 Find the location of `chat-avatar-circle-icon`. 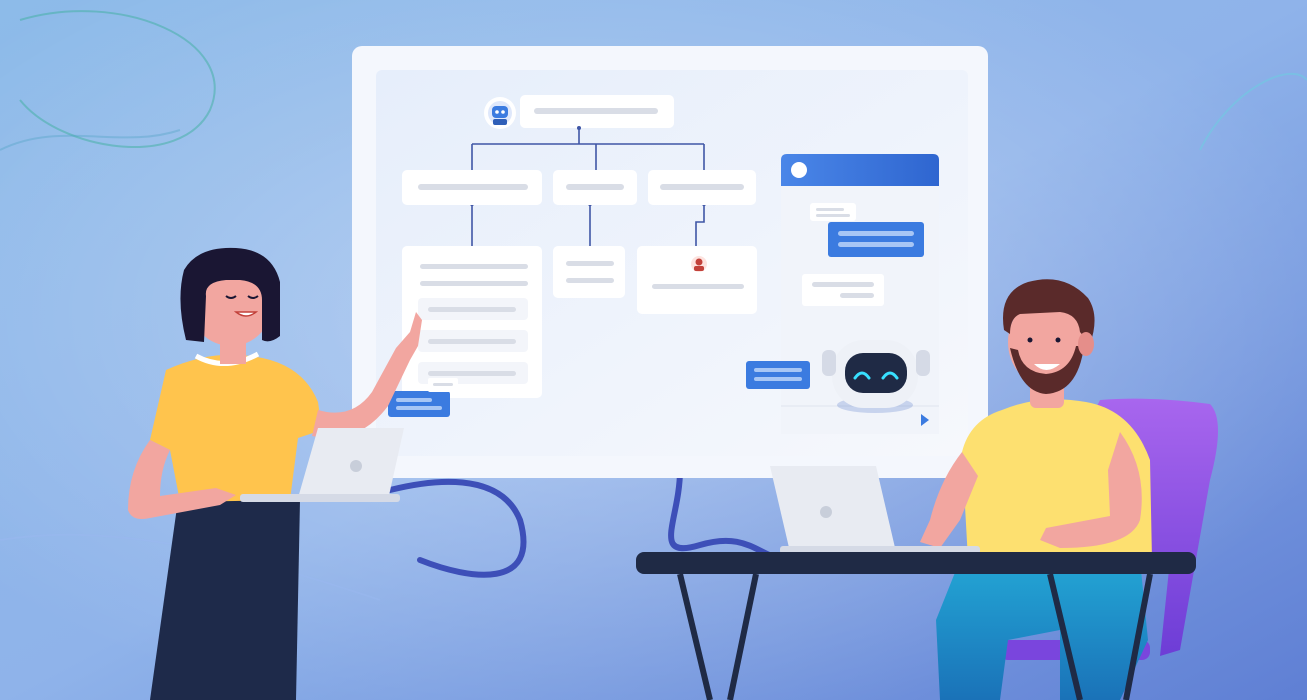

chat-avatar-circle-icon is located at coordinates (799, 170).